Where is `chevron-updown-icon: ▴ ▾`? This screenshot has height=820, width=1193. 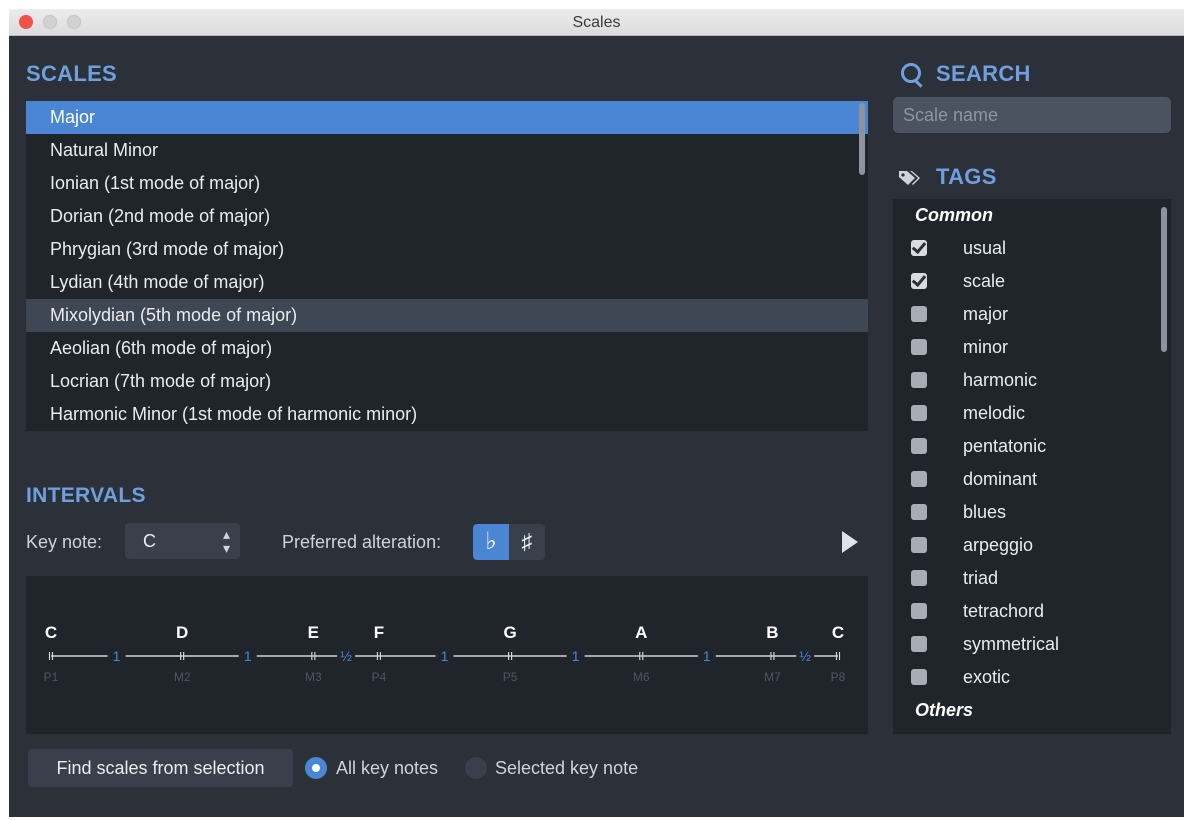
chevron-updown-icon: ▴ ▾ is located at coordinates (226, 541).